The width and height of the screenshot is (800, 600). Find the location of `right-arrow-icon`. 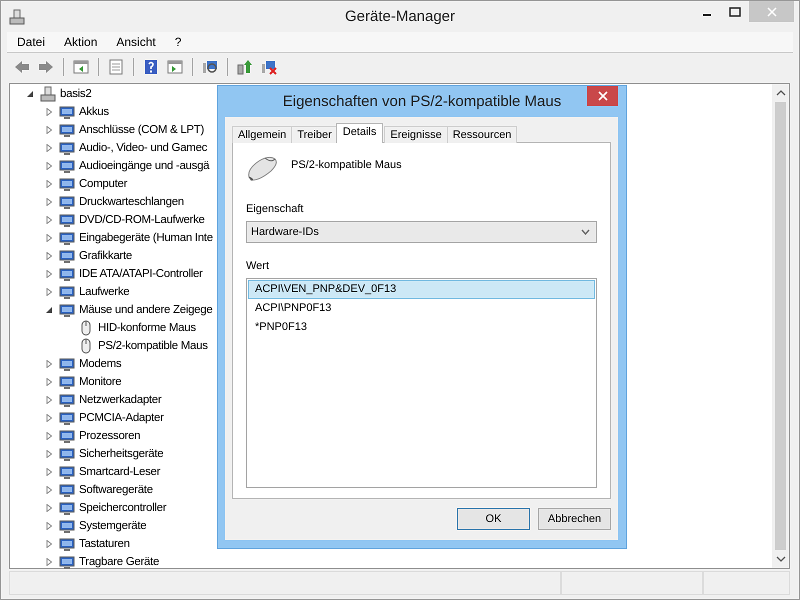

right-arrow-icon is located at coordinates (46, 66).